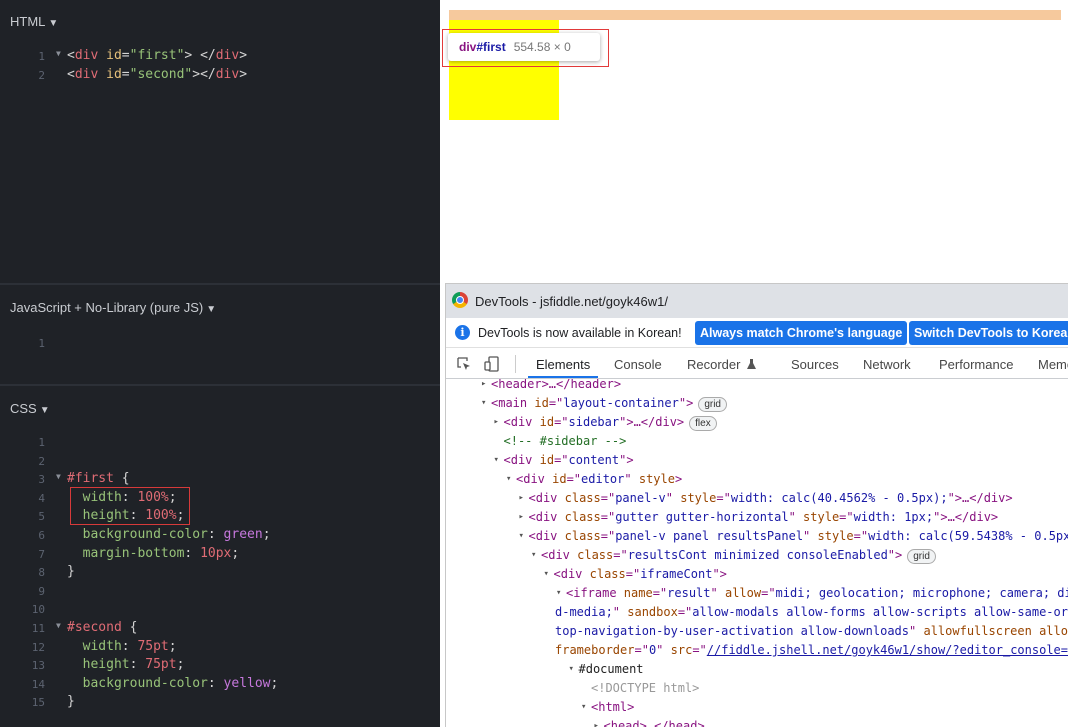 The image size is (1068, 727). I want to click on devtools-window-title: DevTools - jsfiddle.net/goyk46w1/, so click(571, 301).